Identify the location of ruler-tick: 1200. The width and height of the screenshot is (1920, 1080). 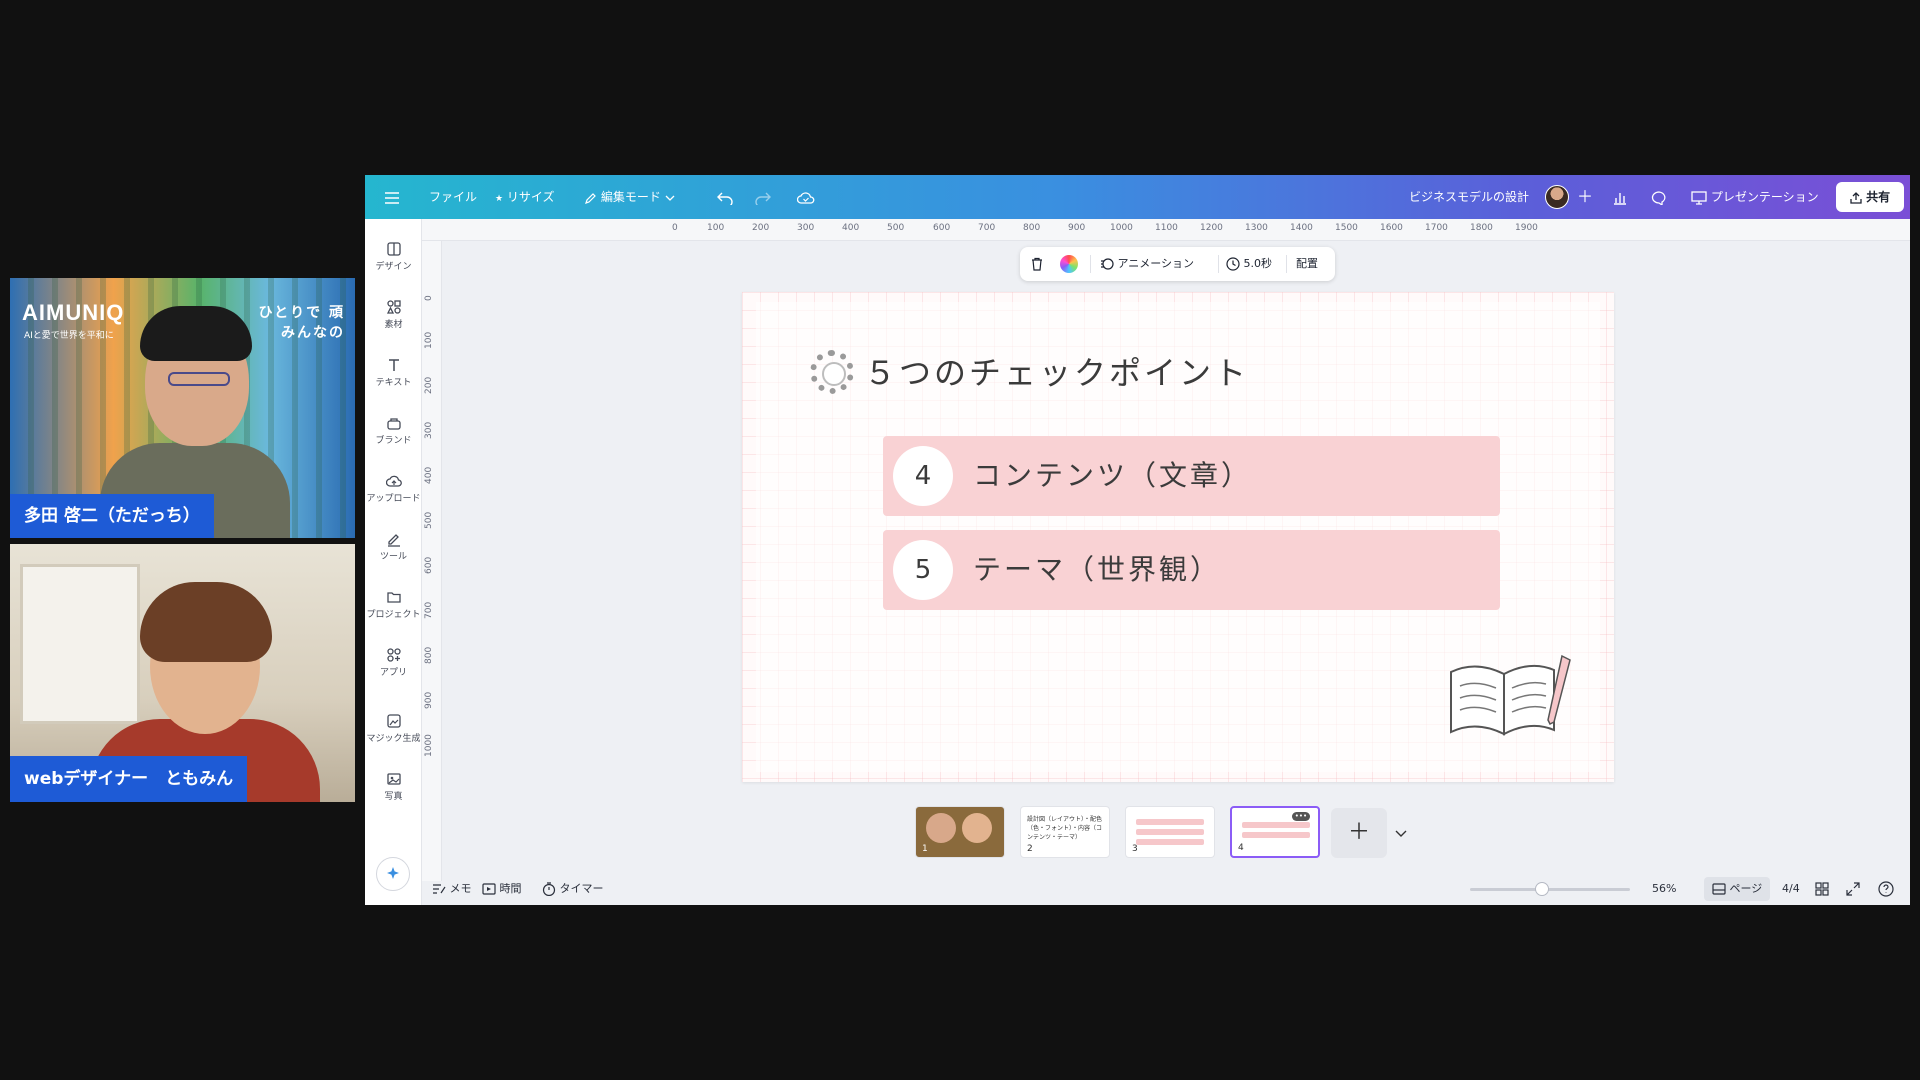
(1211, 228).